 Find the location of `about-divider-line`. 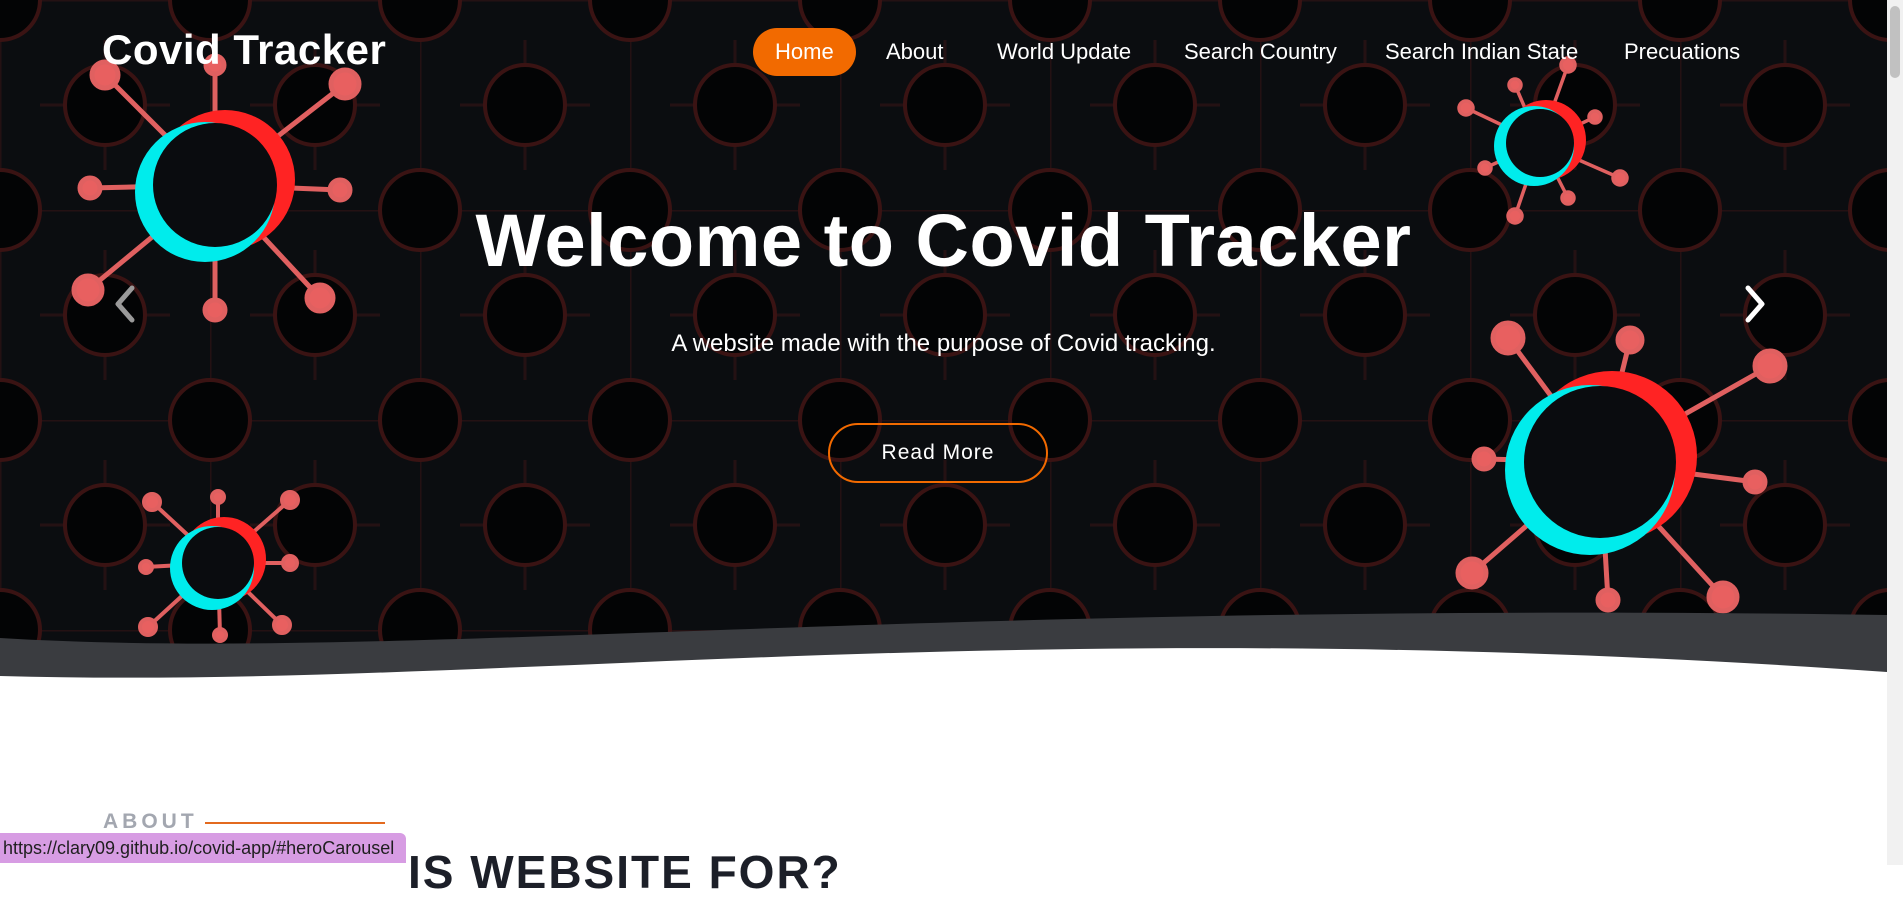

about-divider-line is located at coordinates (295, 823).